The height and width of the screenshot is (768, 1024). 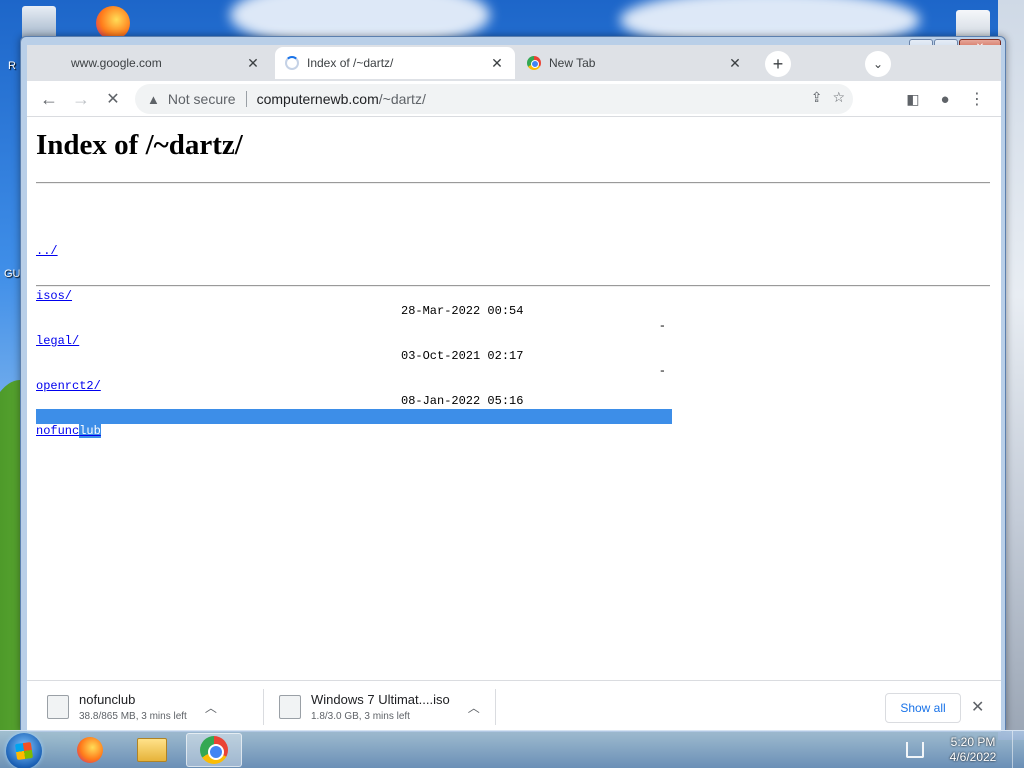 I want to click on omnibox-divider, so click(x=246, y=99).